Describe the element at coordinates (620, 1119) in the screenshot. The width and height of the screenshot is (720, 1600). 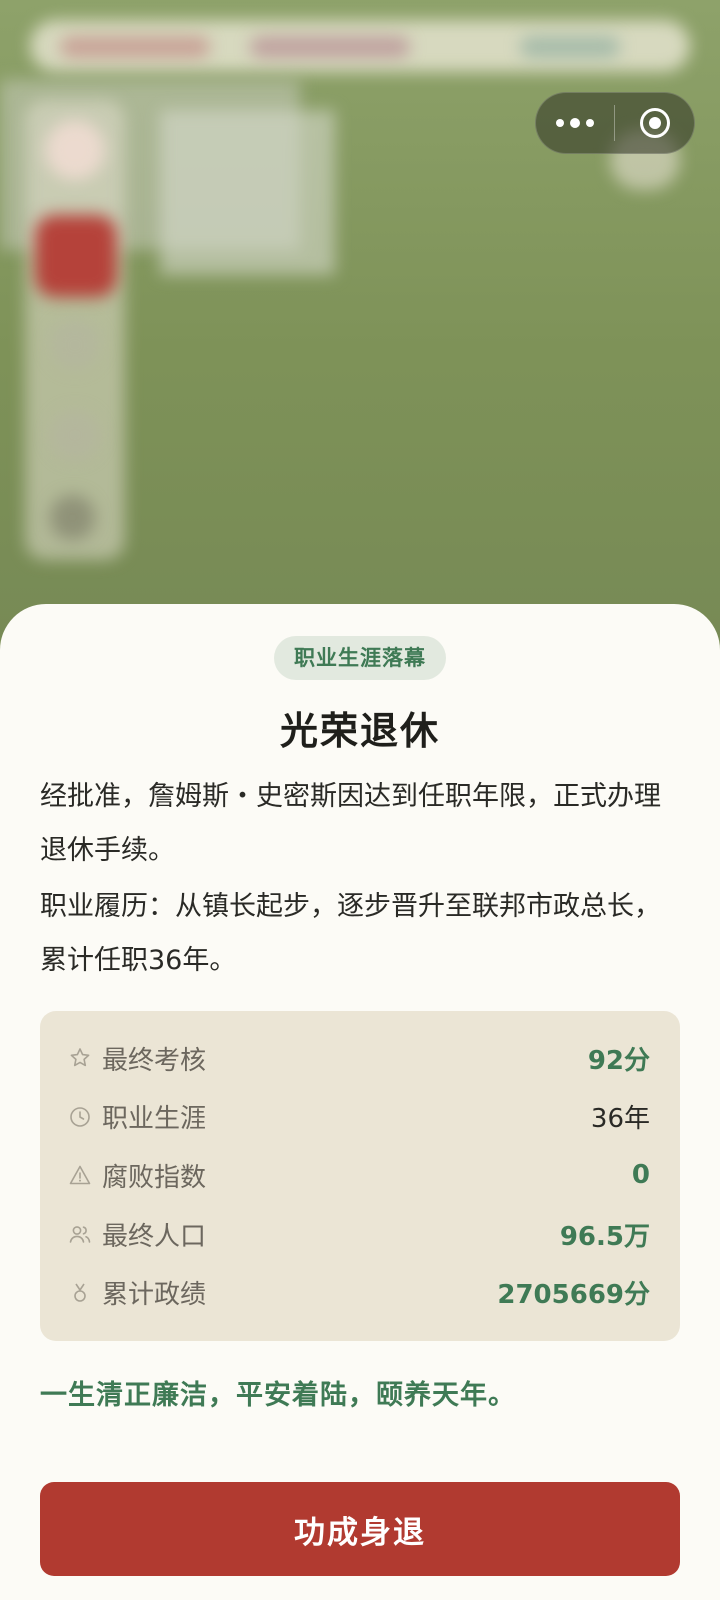
I see `stat-value: 36年` at that location.